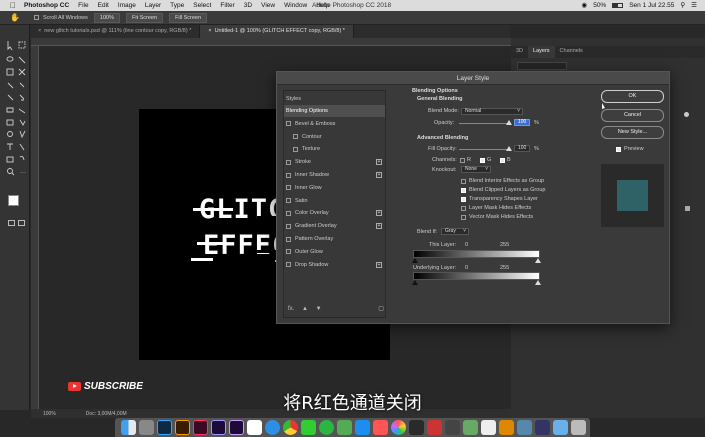 The height and width of the screenshot is (437, 705). What do you see at coordinates (146, 427) in the screenshot?
I see `launchpad-icon` at bounding box center [146, 427].